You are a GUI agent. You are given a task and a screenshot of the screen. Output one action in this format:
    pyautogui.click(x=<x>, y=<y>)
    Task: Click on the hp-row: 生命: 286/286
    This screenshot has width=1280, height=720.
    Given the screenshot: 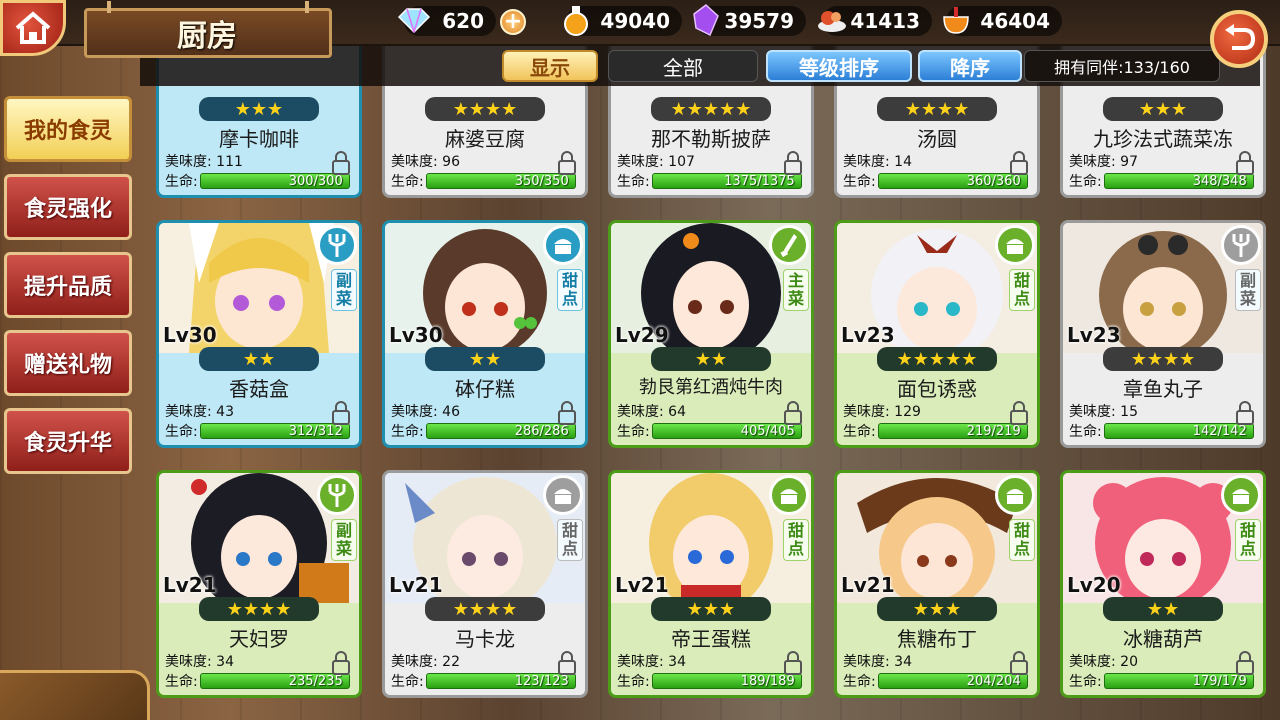 What is the action you would take?
    pyautogui.click(x=483, y=431)
    